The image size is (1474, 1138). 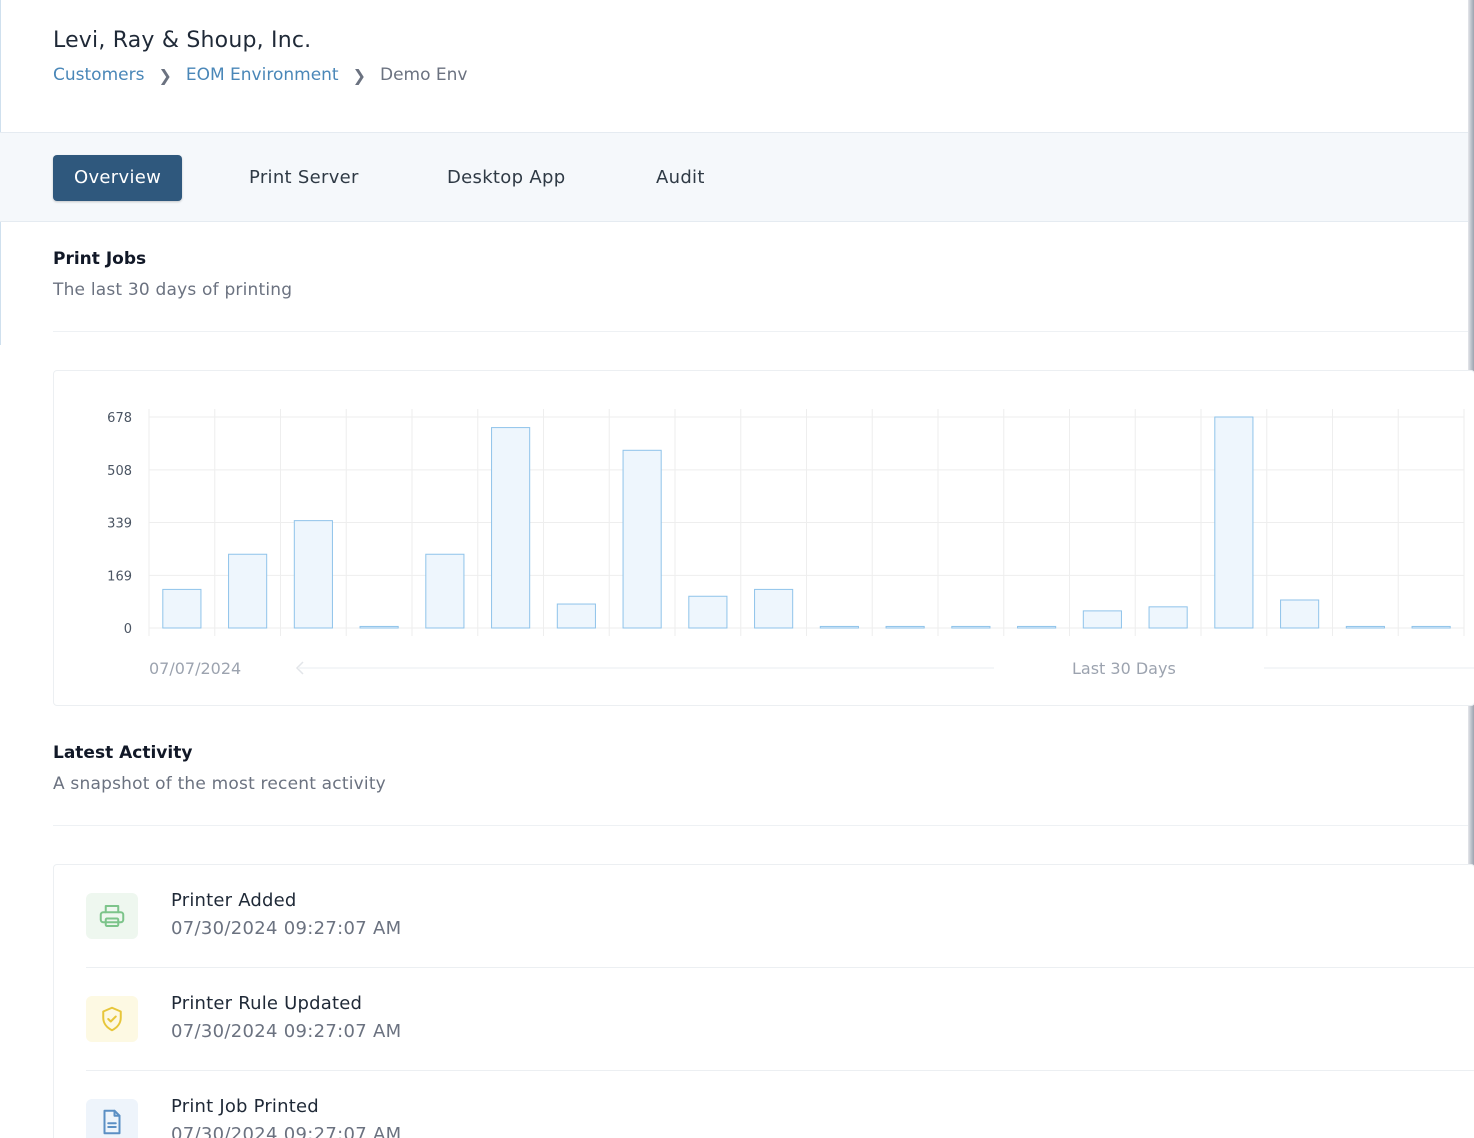 I want to click on tab-bar: Overview Print Server Desktop App Audit, so click(x=734, y=177).